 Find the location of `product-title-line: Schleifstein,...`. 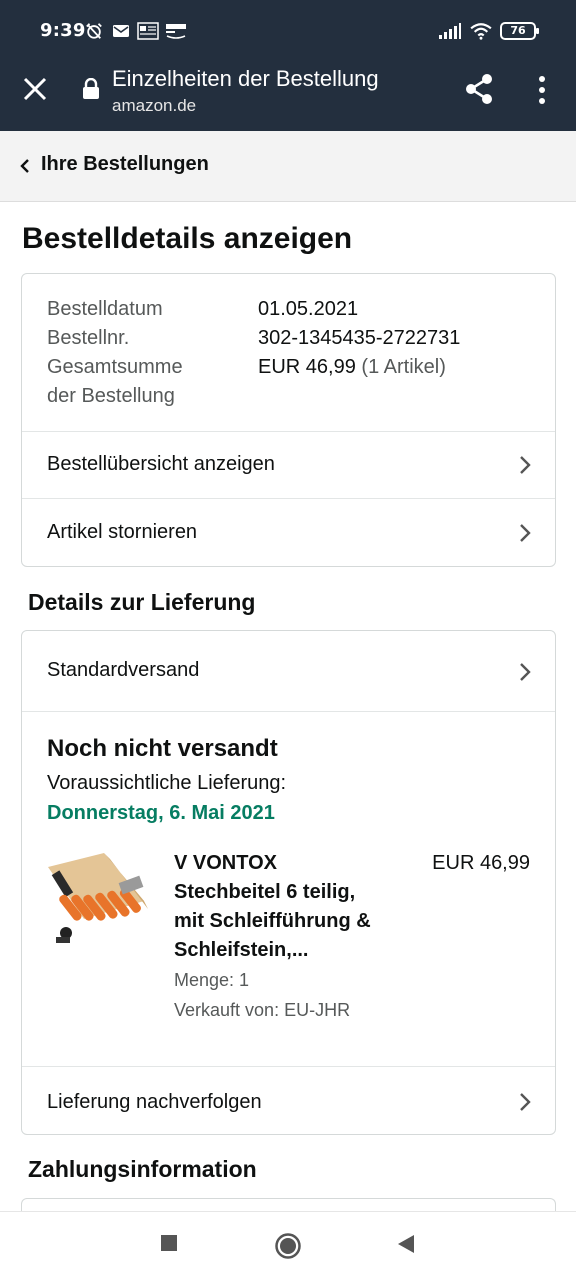

product-title-line: Schleifstein,... is located at coordinates (241, 950).